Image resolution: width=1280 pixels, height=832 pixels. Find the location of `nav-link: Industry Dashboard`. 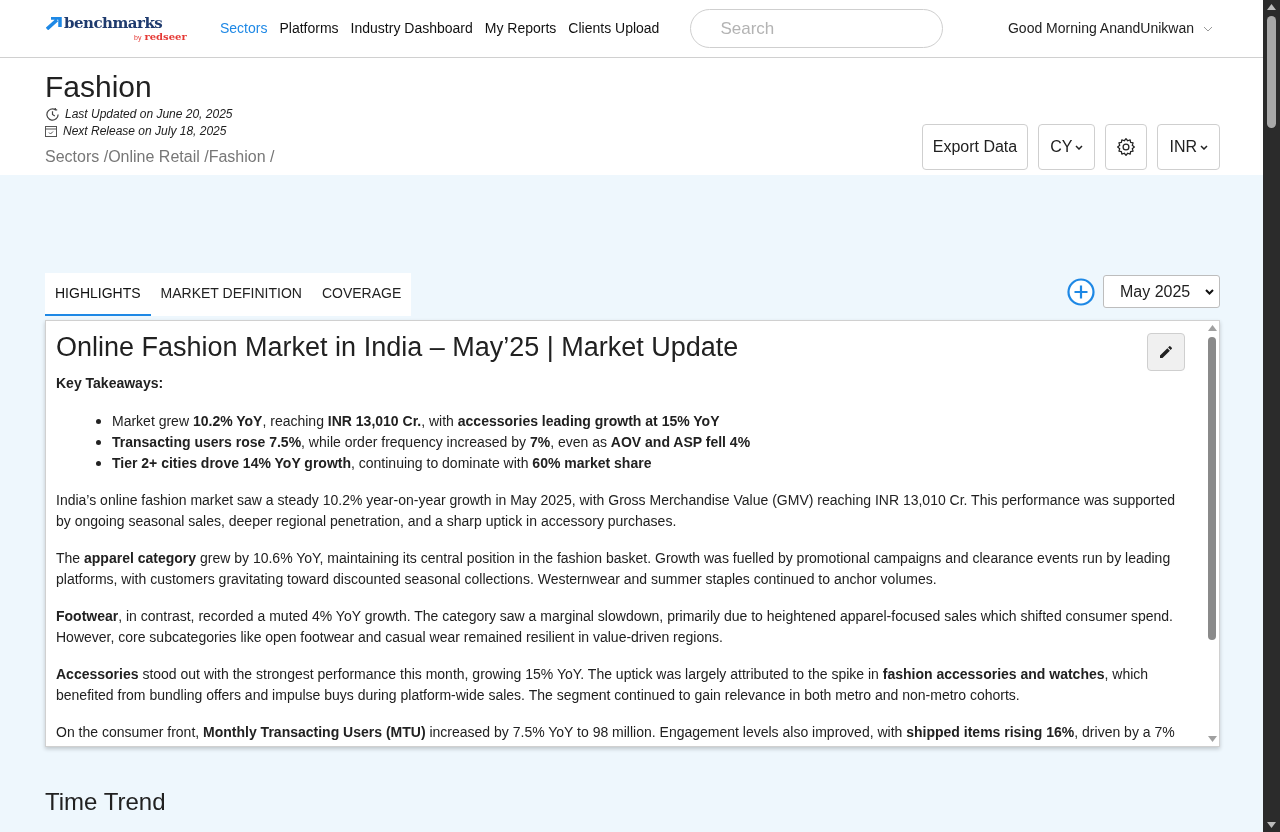

nav-link: Industry Dashboard is located at coordinates (411, 28).